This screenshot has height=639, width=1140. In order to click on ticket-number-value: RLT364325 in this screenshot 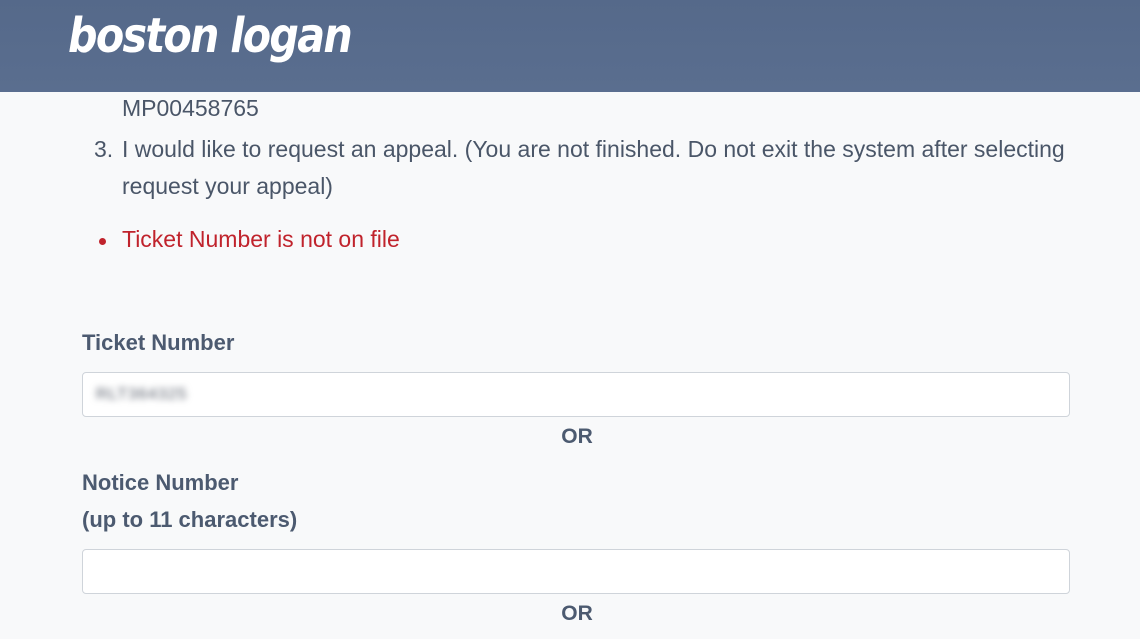, I will do `click(142, 394)`.